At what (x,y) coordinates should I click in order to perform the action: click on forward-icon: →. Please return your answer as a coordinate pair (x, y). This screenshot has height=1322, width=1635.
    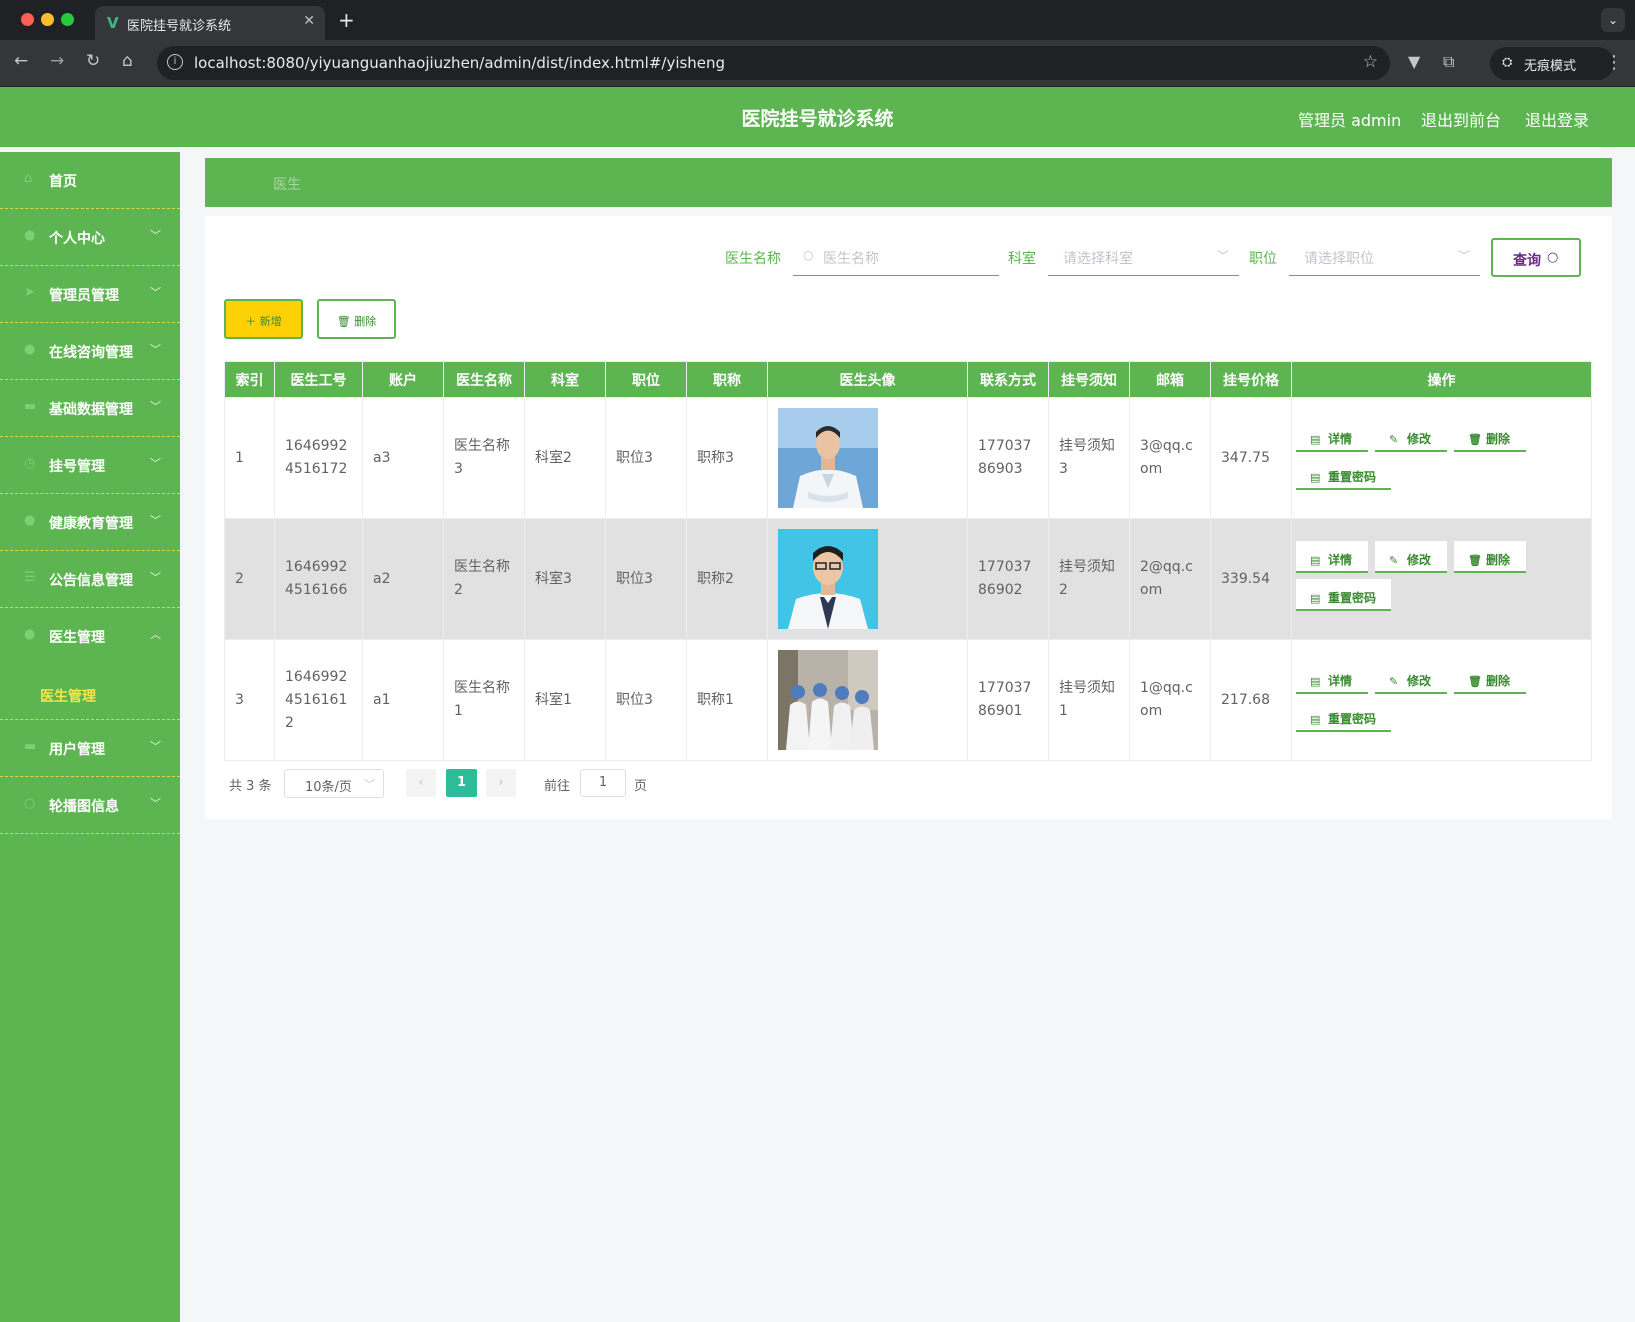
    Looking at the image, I should click on (57, 61).